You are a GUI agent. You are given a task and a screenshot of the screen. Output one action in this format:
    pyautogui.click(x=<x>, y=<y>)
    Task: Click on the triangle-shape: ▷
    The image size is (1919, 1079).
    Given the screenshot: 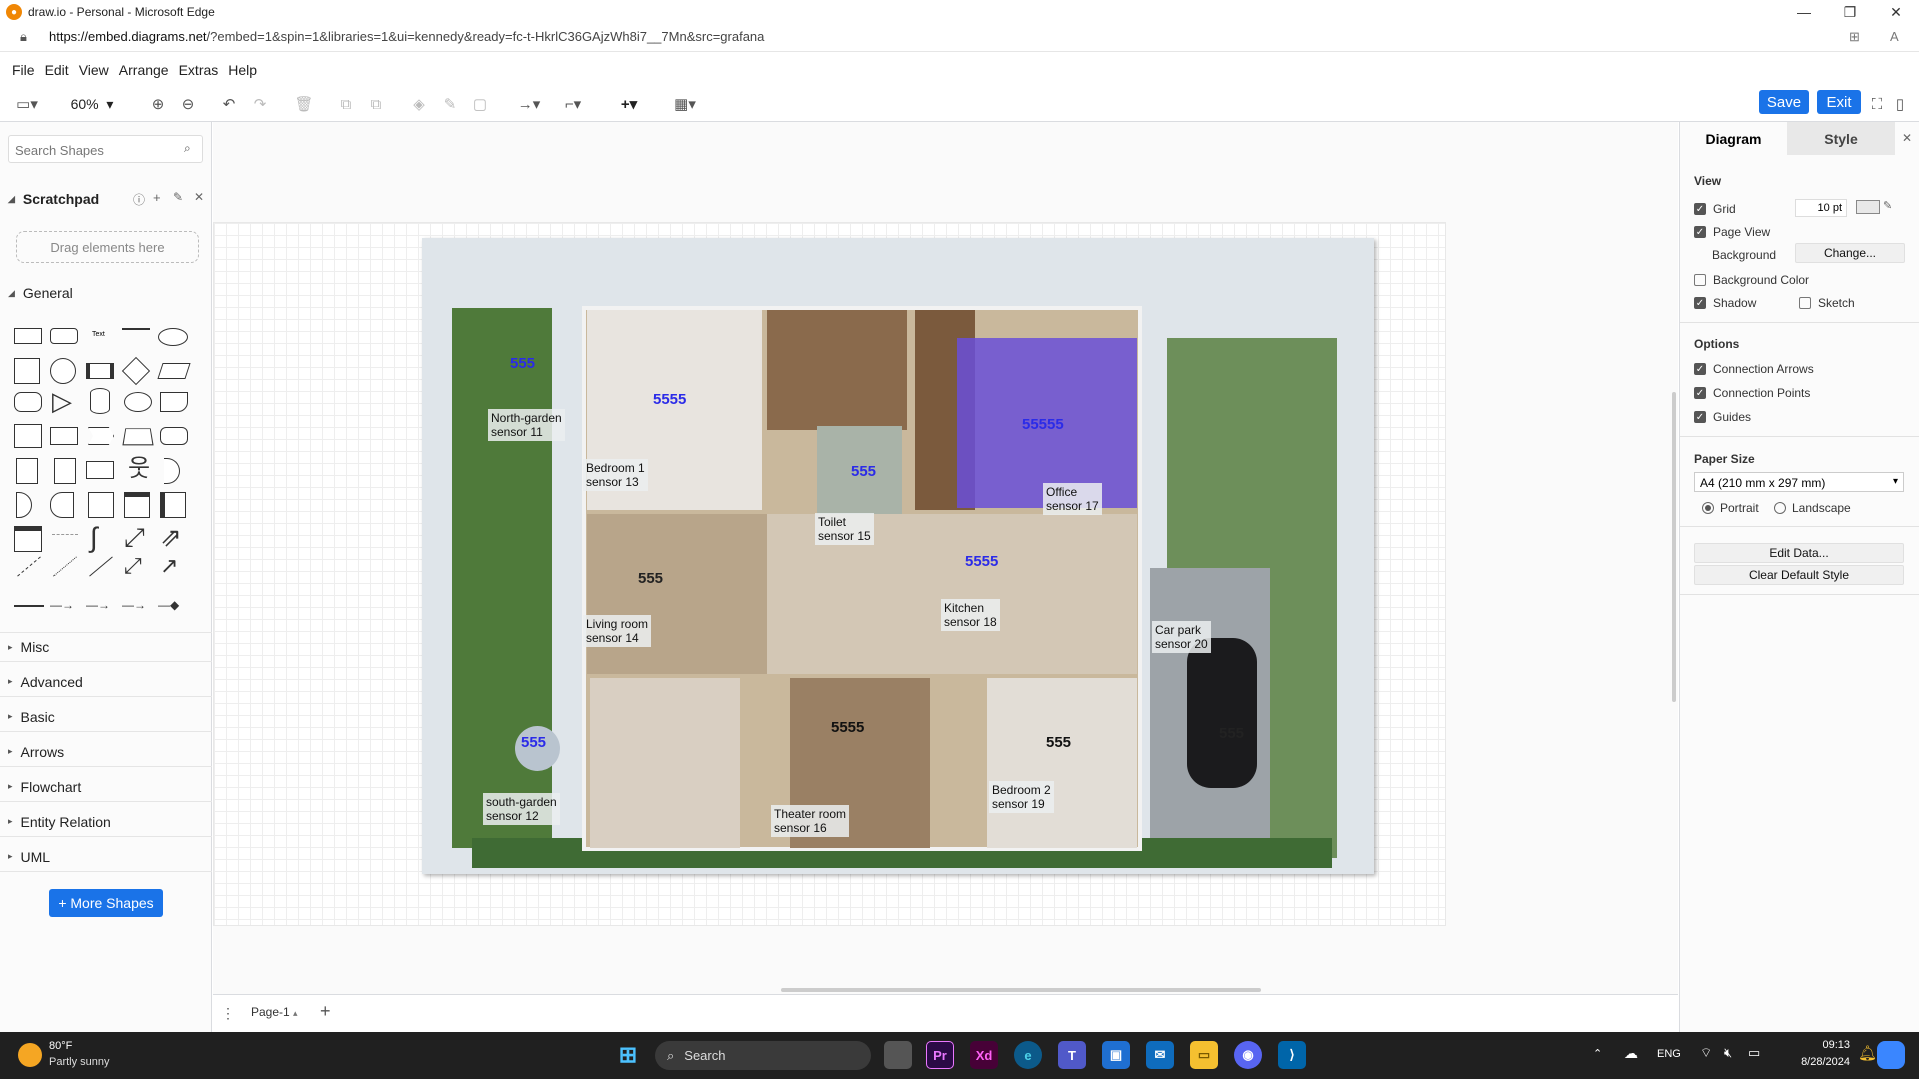 What is the action you would take?
    pyautogui.click(x=62, y=401)
    